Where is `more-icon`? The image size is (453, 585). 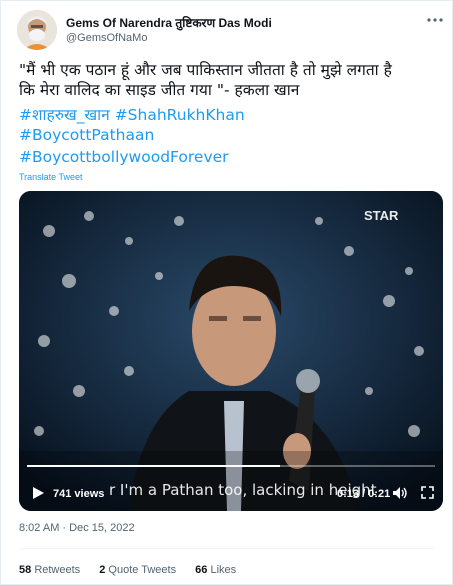 more-icon is located at coordinates (435, 20).